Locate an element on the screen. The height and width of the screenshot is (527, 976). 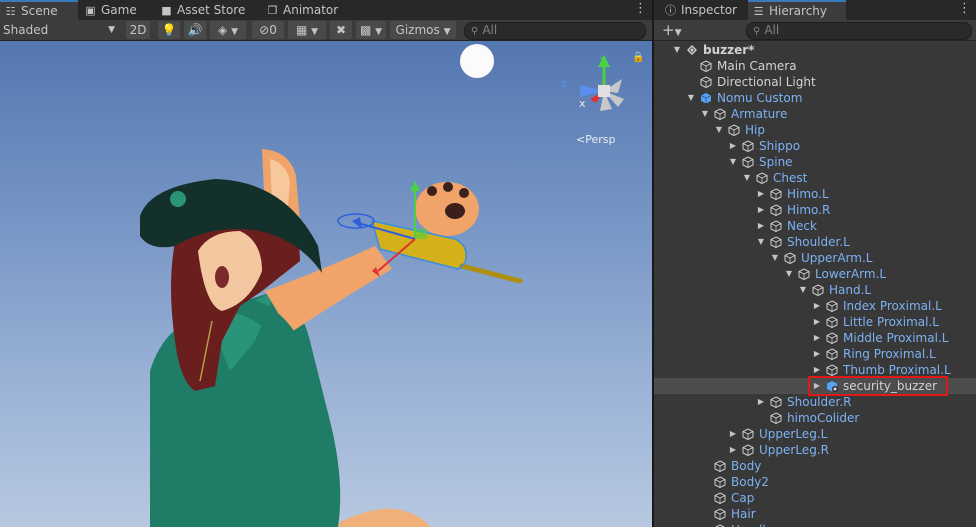
gizmos-dropdown: Gizmos ▼ is located at coordinates (423, 30).